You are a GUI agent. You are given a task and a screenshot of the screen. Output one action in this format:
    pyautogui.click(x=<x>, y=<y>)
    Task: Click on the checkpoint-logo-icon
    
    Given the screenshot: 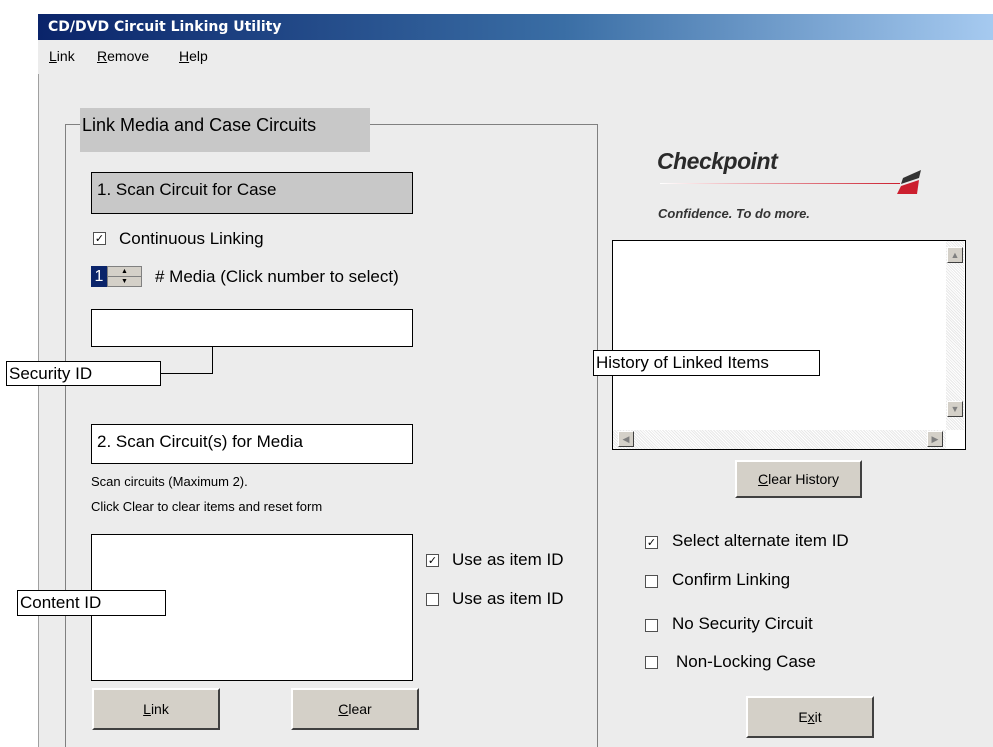 What is the action you would take?
    pyautogui.click(x=910, y=181)
    